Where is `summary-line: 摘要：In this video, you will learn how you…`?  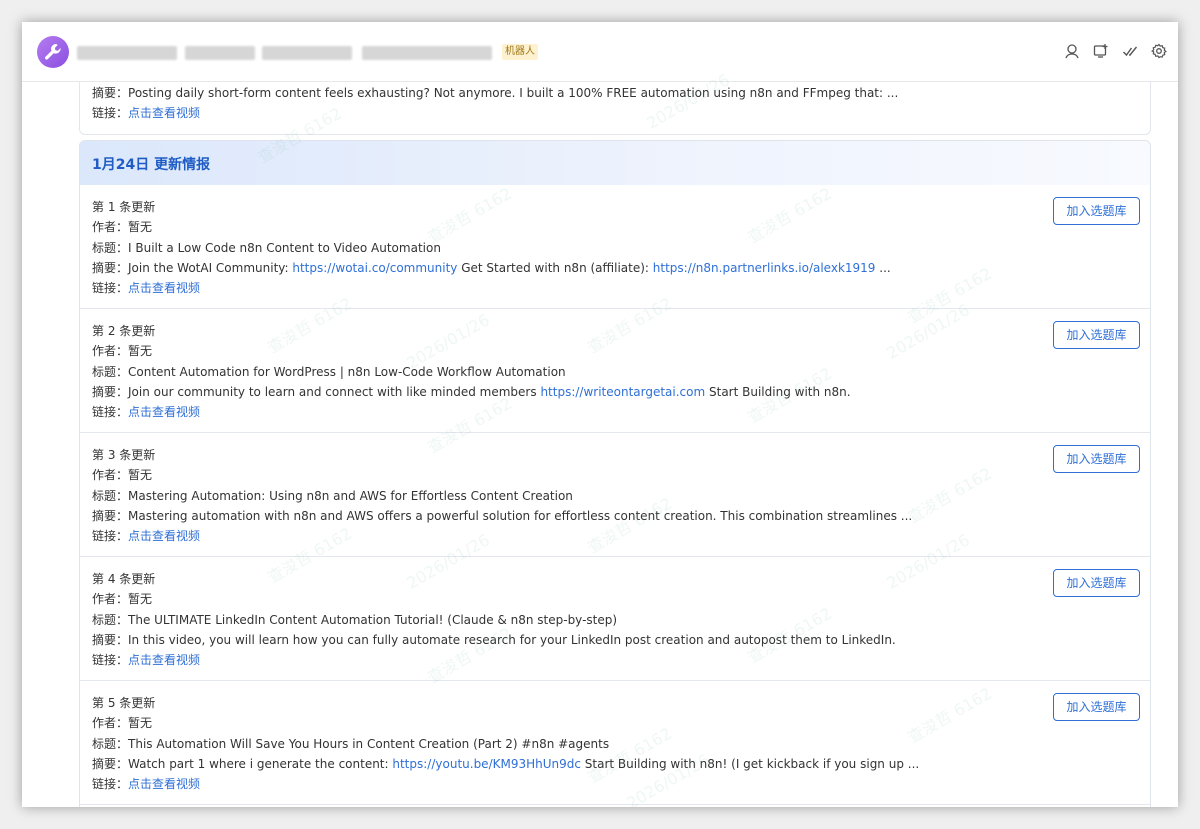 summary-line: 摘要：In this video, you will learn how you… is located at coordinates (494, 640).